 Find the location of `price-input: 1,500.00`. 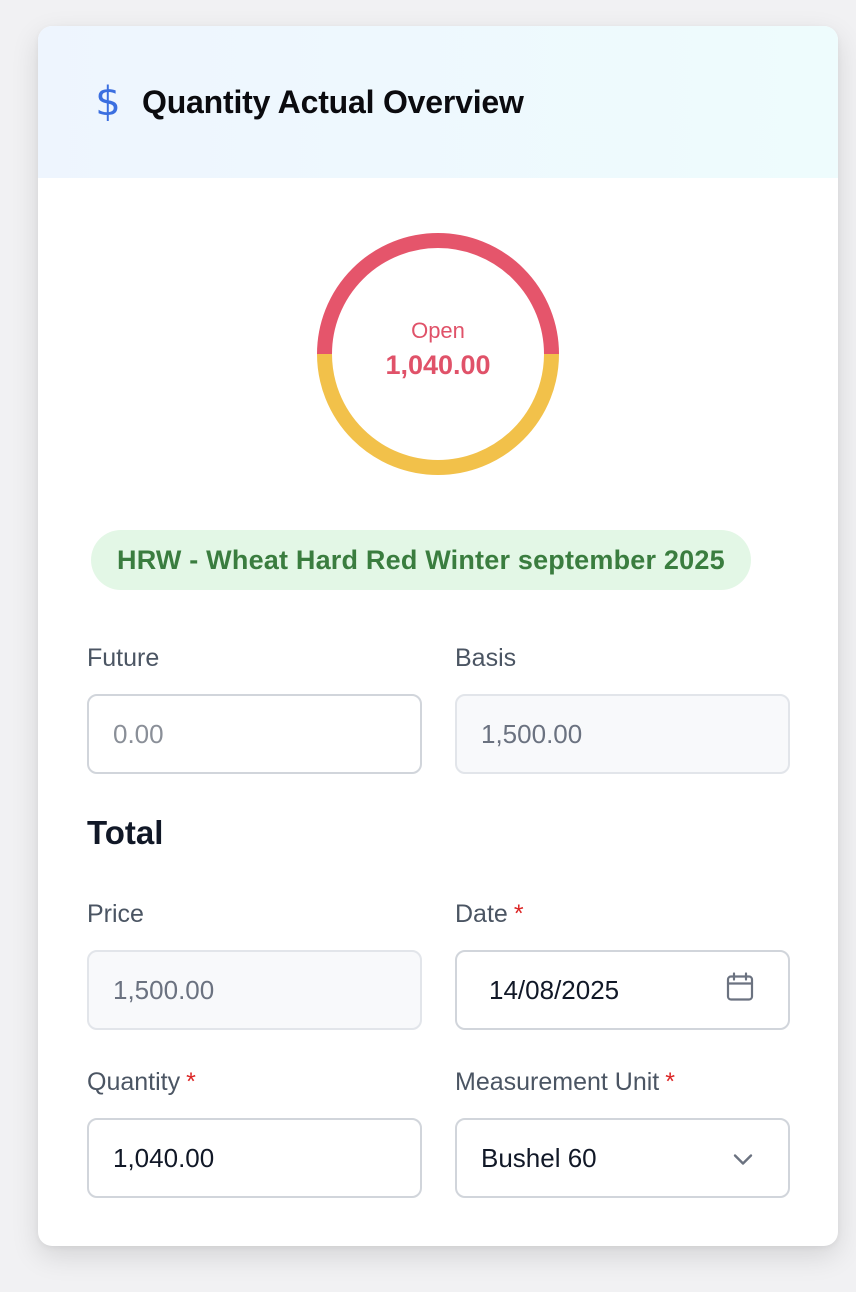

price-input: 1,500.00 is located at coordinates (254, 990).